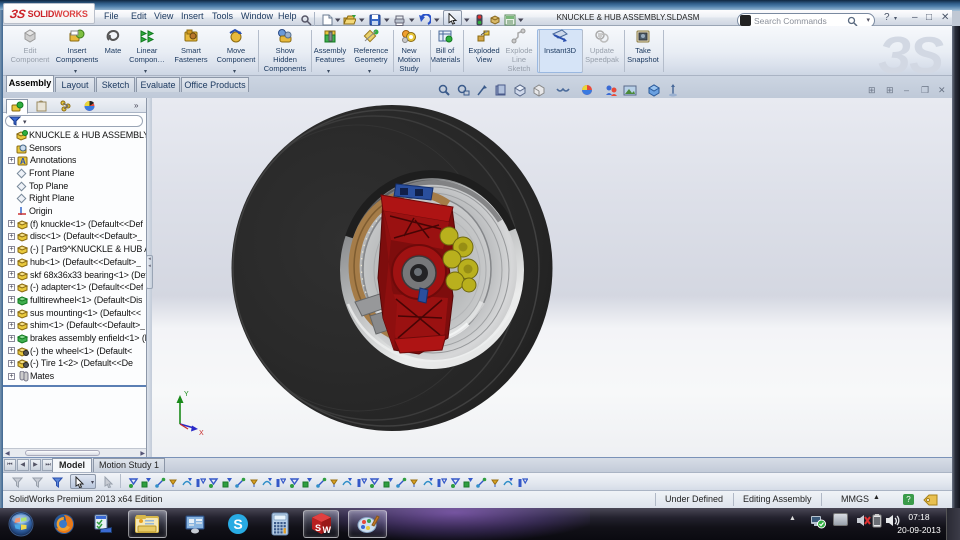 The image size is (960, 540). Describe the element at coordinates (23, 161) in the screenshot. I see `svg-text: A` at that location.